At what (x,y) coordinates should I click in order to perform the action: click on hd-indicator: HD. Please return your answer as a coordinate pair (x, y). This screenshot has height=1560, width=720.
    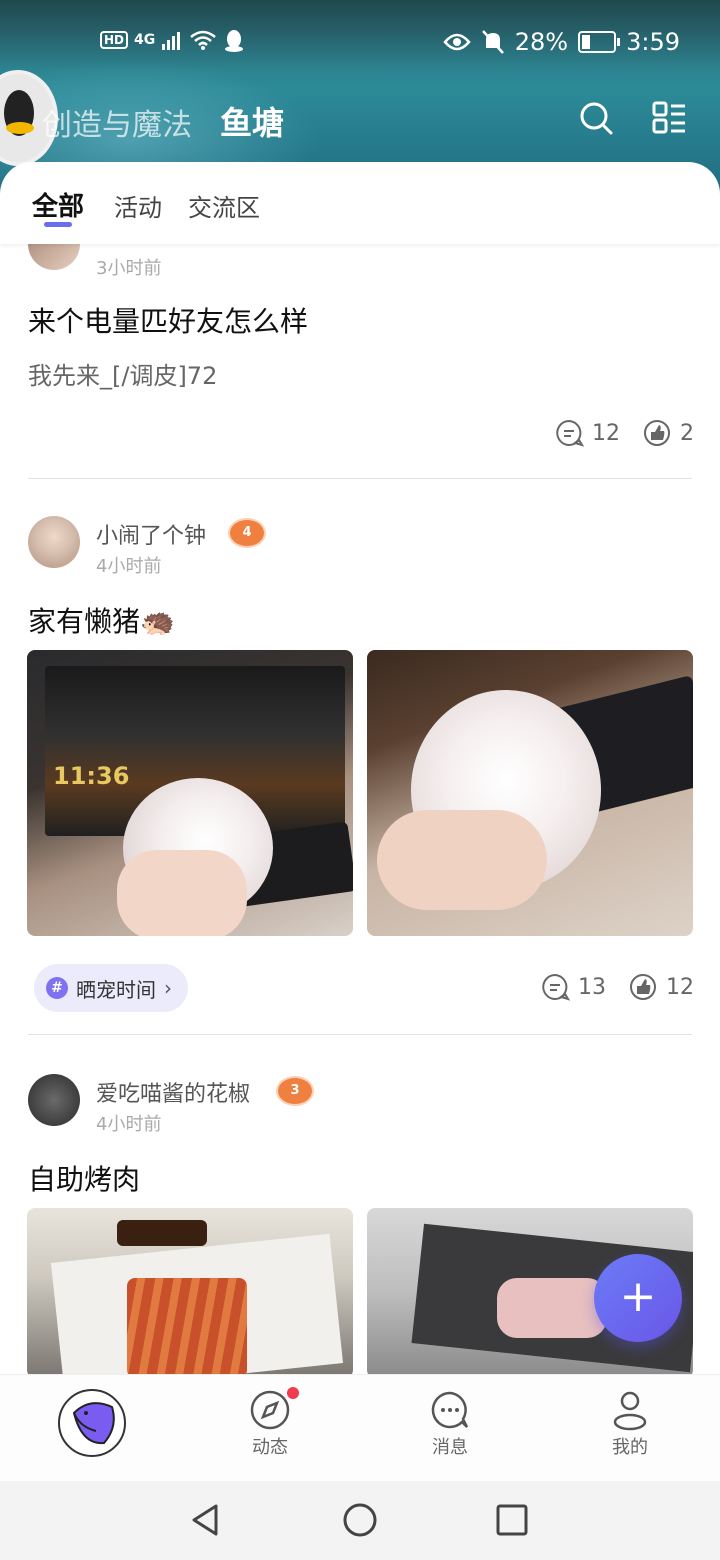
    Looking at the image, I should click on (114, 40).